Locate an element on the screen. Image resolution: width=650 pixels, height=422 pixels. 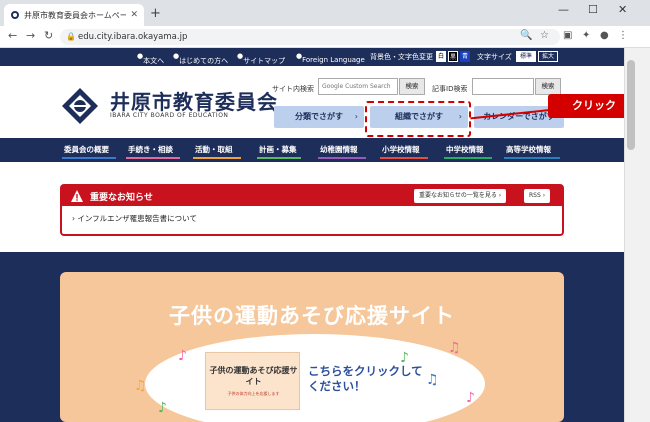
site-favicon-icon is located at coordinates (15, 15).